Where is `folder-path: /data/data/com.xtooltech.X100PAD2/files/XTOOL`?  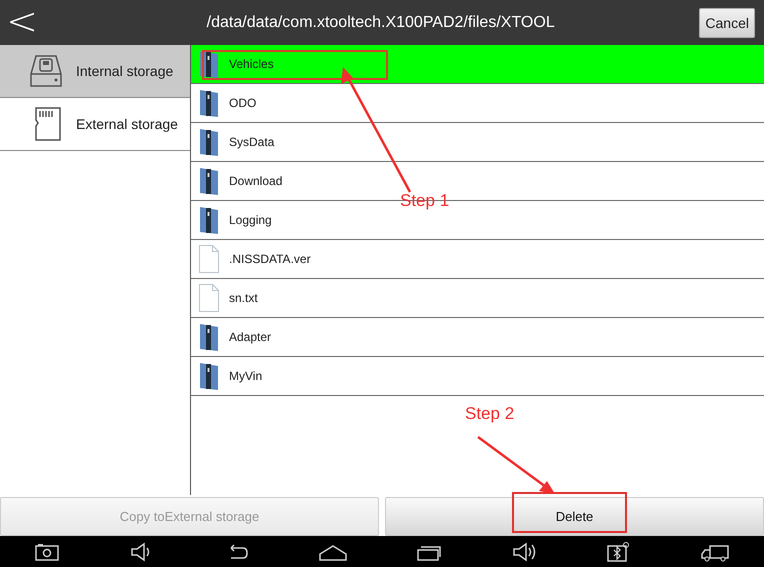 folder-path: /data/data/com.xtooltech.X100PAD2/files/XTOOL is located at coordinates (381, 23).